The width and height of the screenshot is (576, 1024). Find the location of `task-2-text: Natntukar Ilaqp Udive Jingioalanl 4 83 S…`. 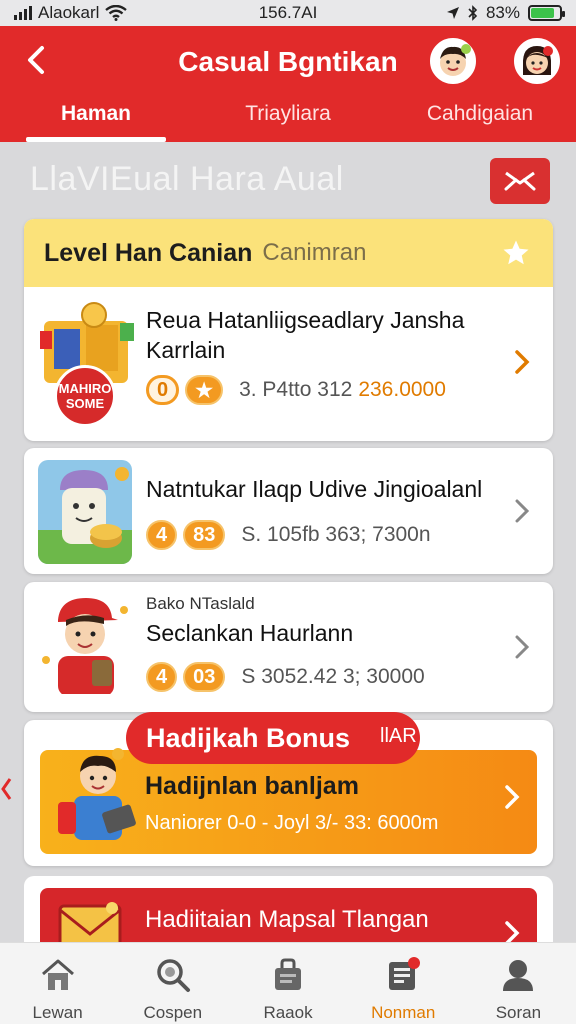

task-2-text: Natntukar Ilaqp Udive Jingioalanl 4 83 S… is located at coordinates (324, 512).